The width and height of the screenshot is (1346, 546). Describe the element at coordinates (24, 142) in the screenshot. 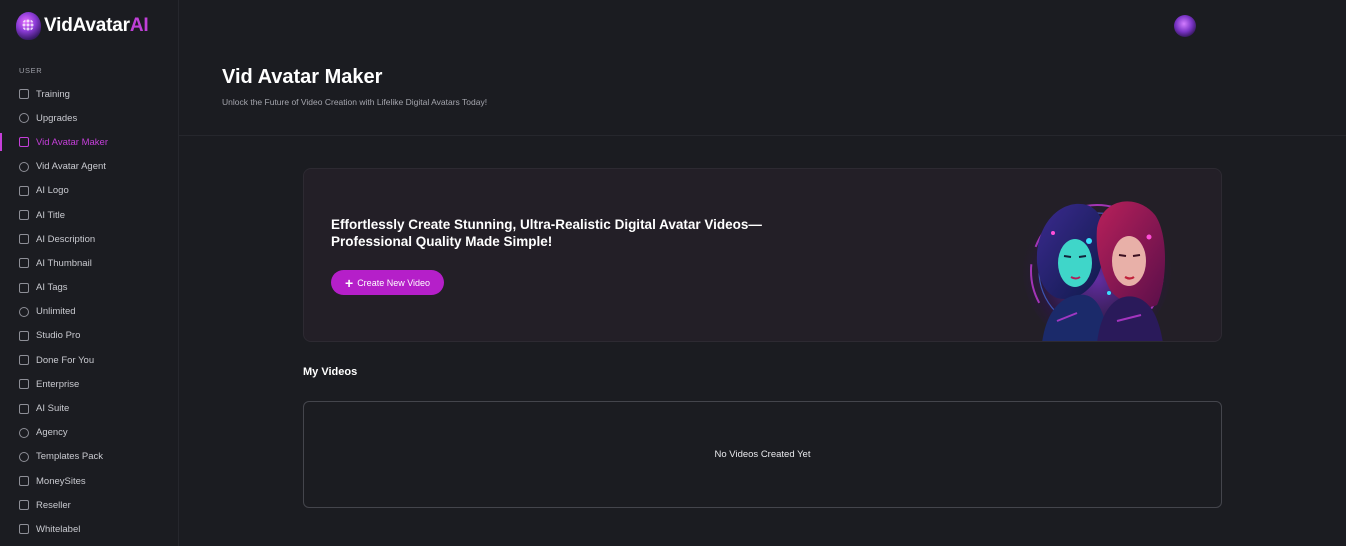

I see `play-icon` at that location.